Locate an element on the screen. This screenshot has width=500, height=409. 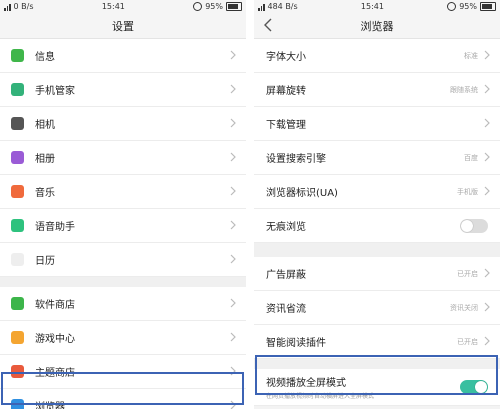
settings-item-phone-manager: 手机管家 is located at coordinates (123, 90).